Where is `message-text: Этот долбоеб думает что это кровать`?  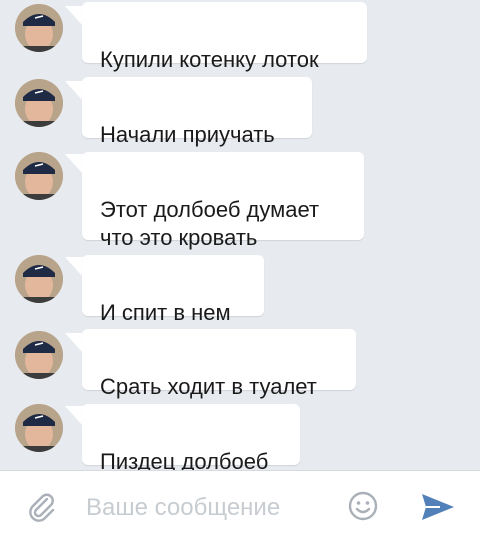 message-text: Этот долбоеб думает что это кровать is located at coordinates (210, 223).